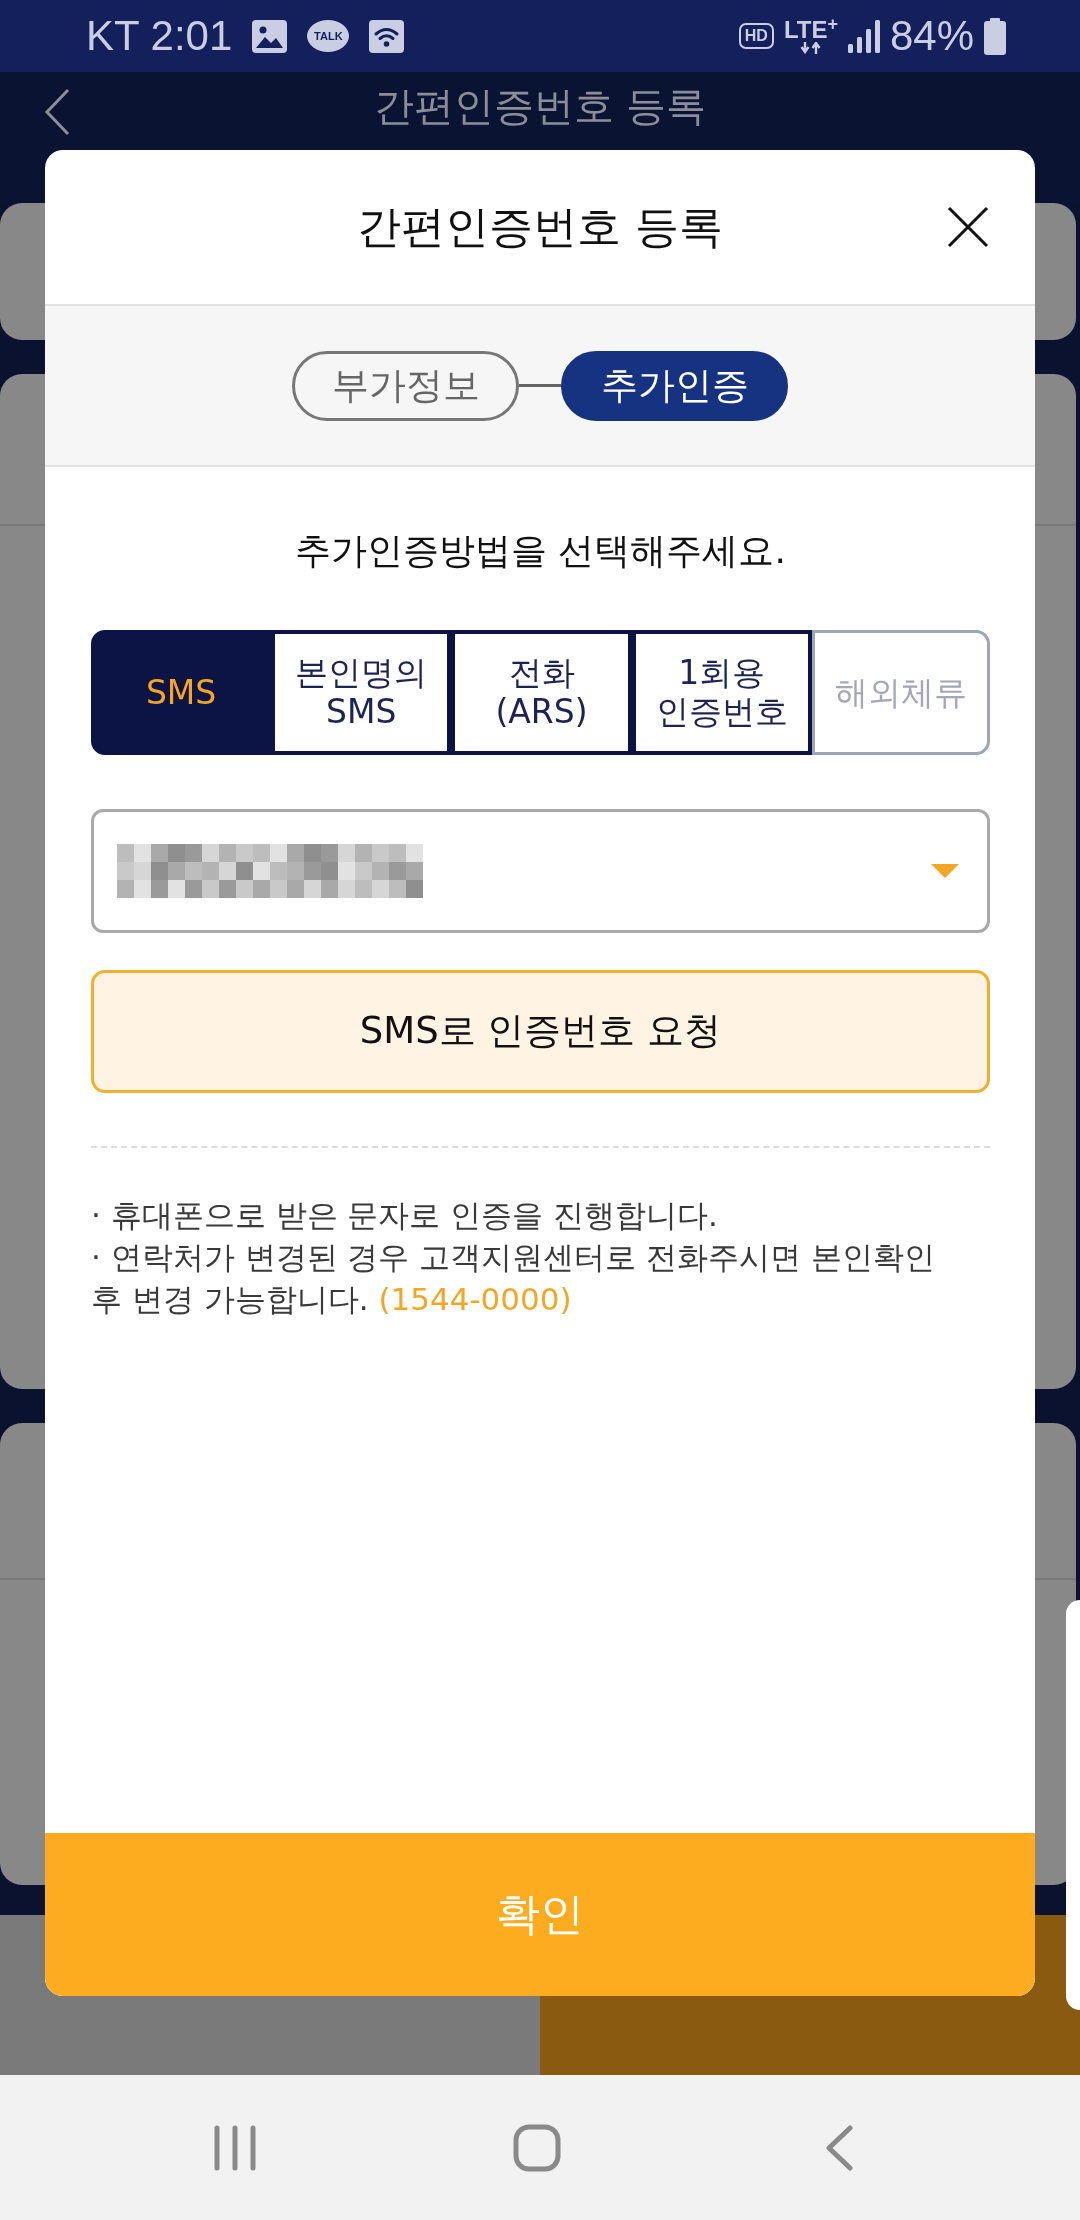  Describe the element at coordinates (541, 692) in the screenshot. I see `method-tab: 전화 (ARS)` at that location.